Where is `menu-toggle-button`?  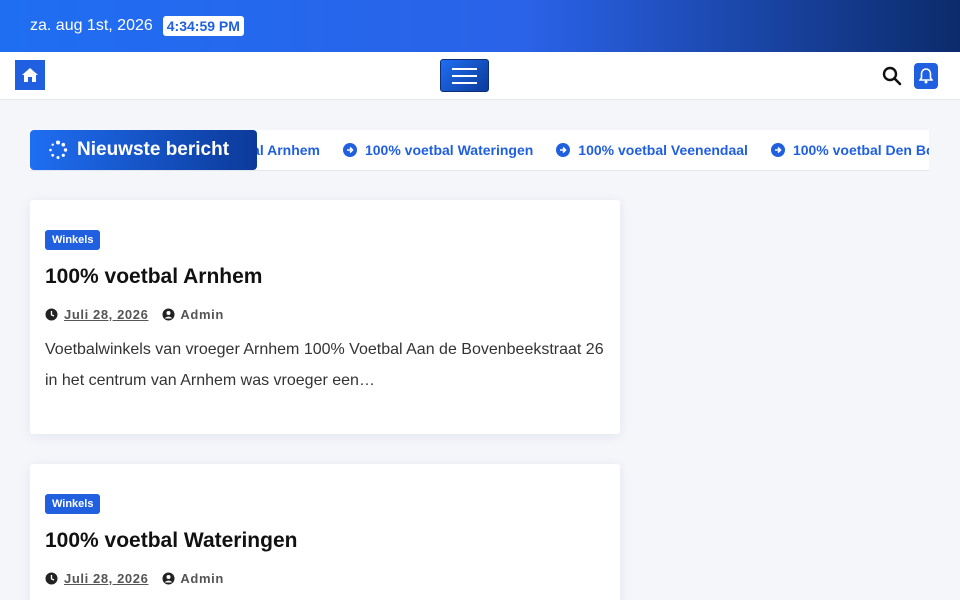
menu-toggle-button is located at coordinates (464, 75).